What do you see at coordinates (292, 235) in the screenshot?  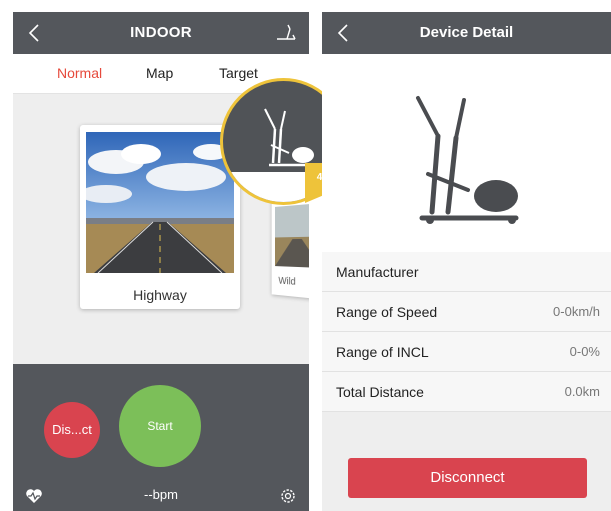 I see `wild-photo` at bounding box center [292, 235].